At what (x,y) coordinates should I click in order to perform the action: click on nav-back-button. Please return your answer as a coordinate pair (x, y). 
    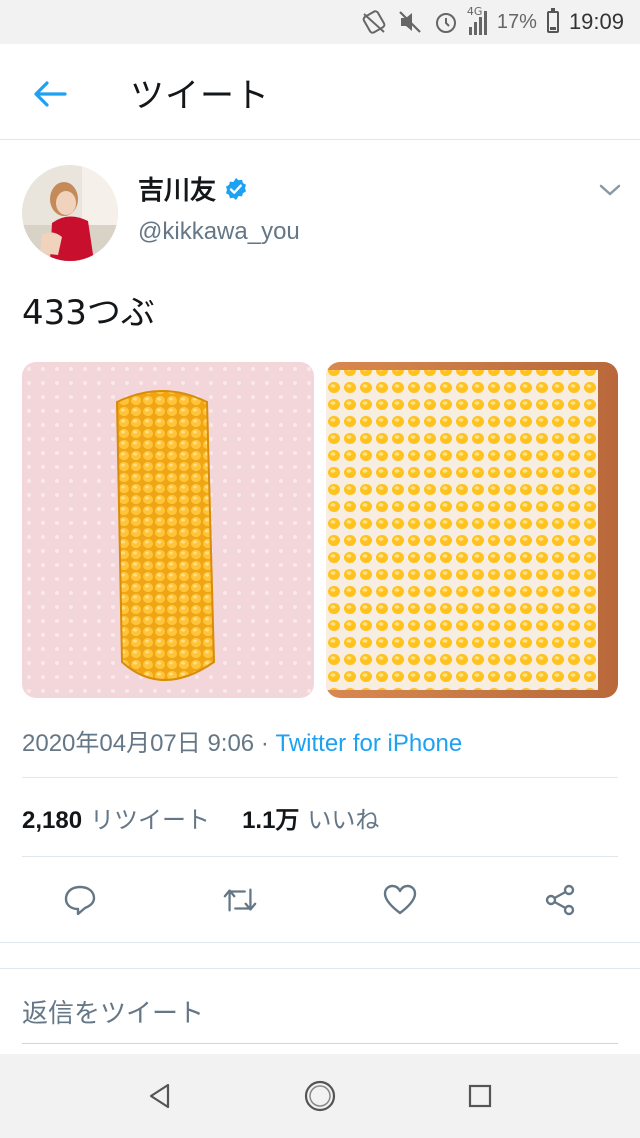
    Looking at the image, I should click on (160, 1096).